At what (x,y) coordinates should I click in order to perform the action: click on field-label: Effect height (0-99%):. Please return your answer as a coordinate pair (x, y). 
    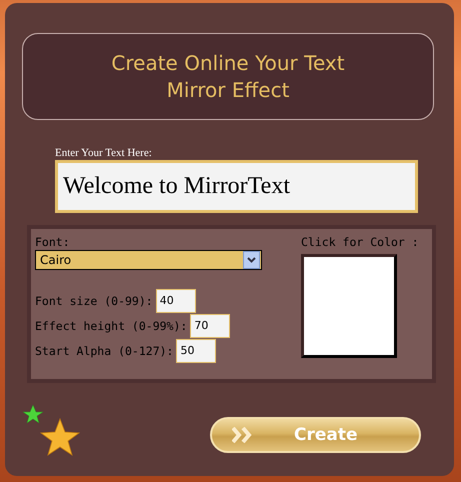
    Looking at the image, I should click on (111, 325).